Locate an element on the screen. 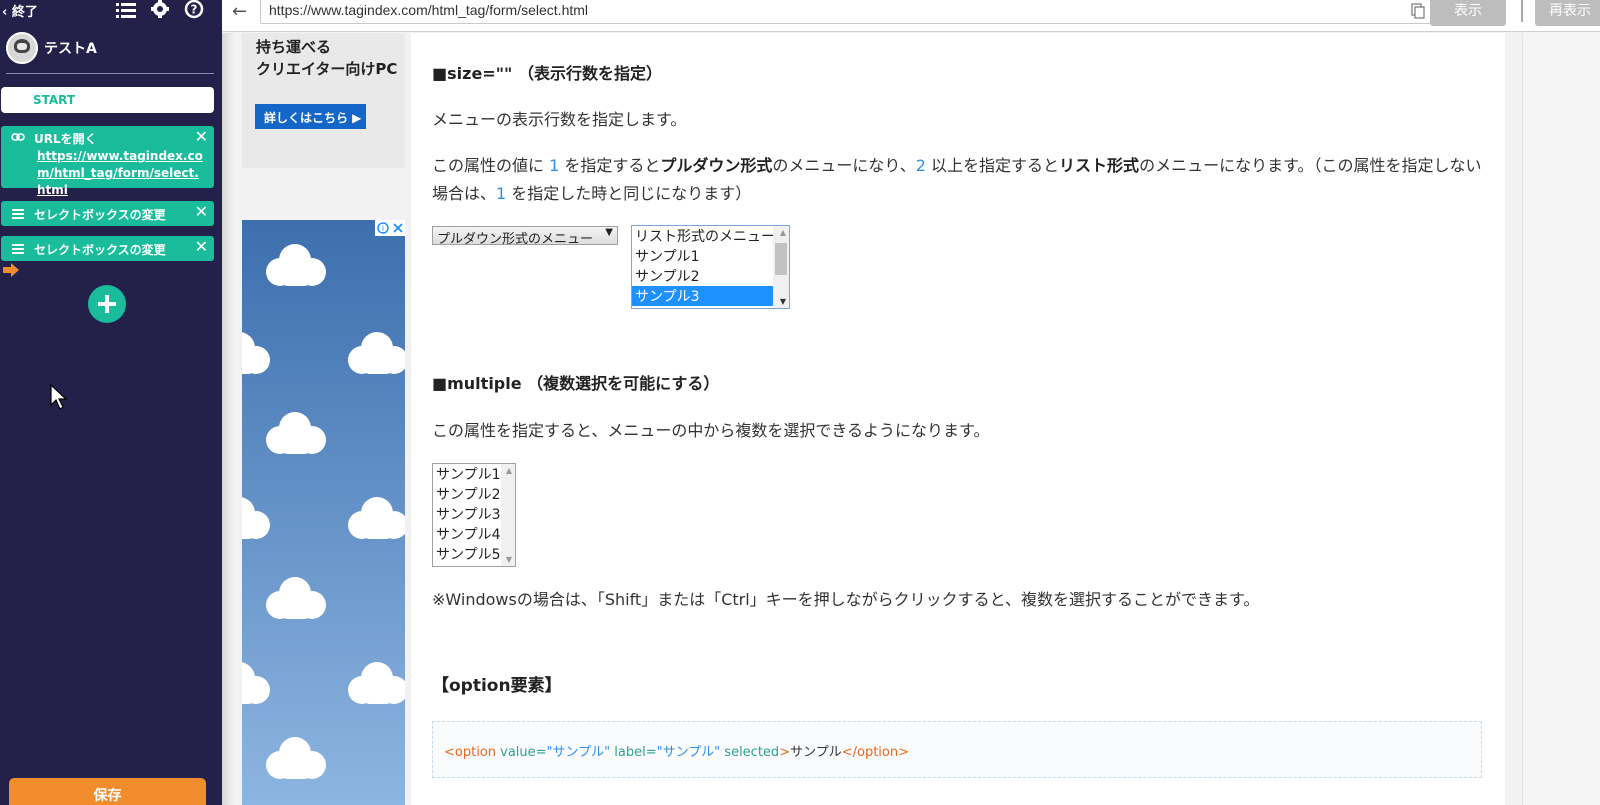  user-name: テストA is located at coordinates (70, 49).